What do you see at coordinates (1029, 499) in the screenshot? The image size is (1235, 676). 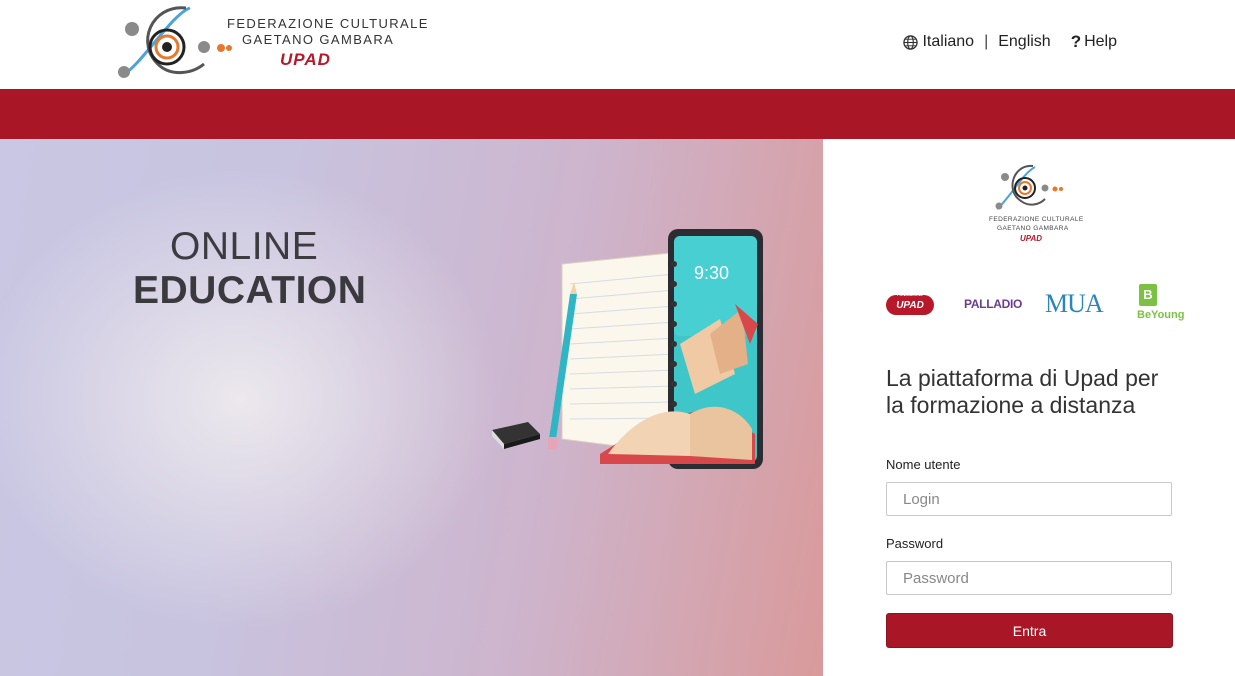 I see `username-input` at bounding box center [1029, 499].